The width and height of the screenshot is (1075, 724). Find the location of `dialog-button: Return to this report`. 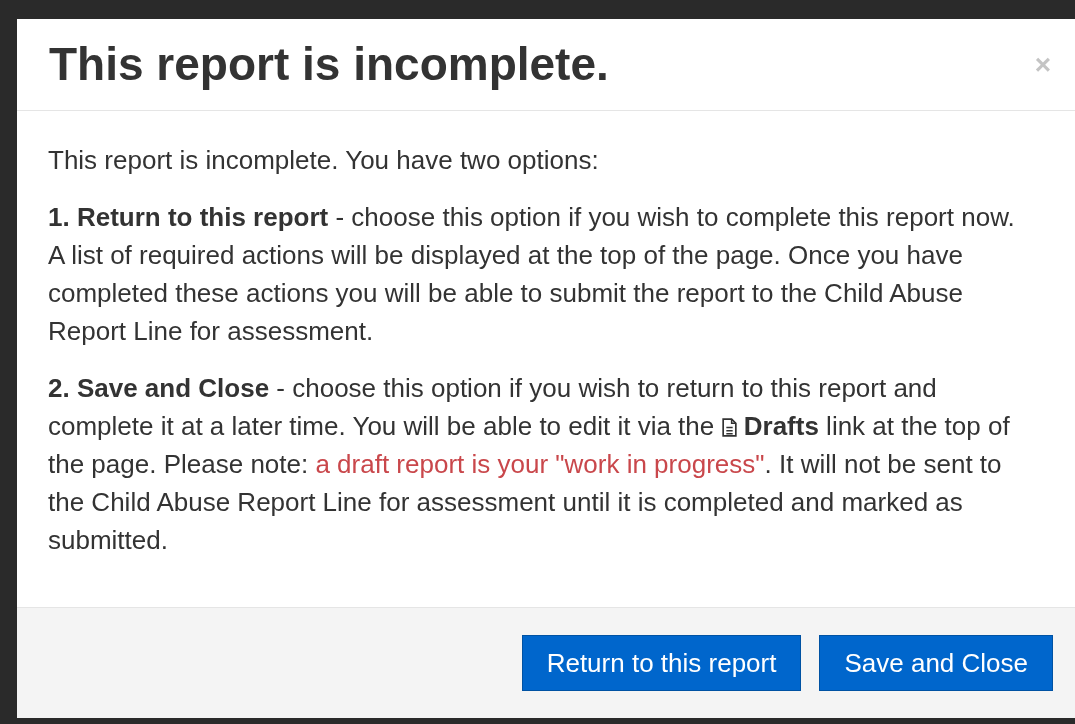

dialog-button: Return to this report is located at coordinates (661, 663).